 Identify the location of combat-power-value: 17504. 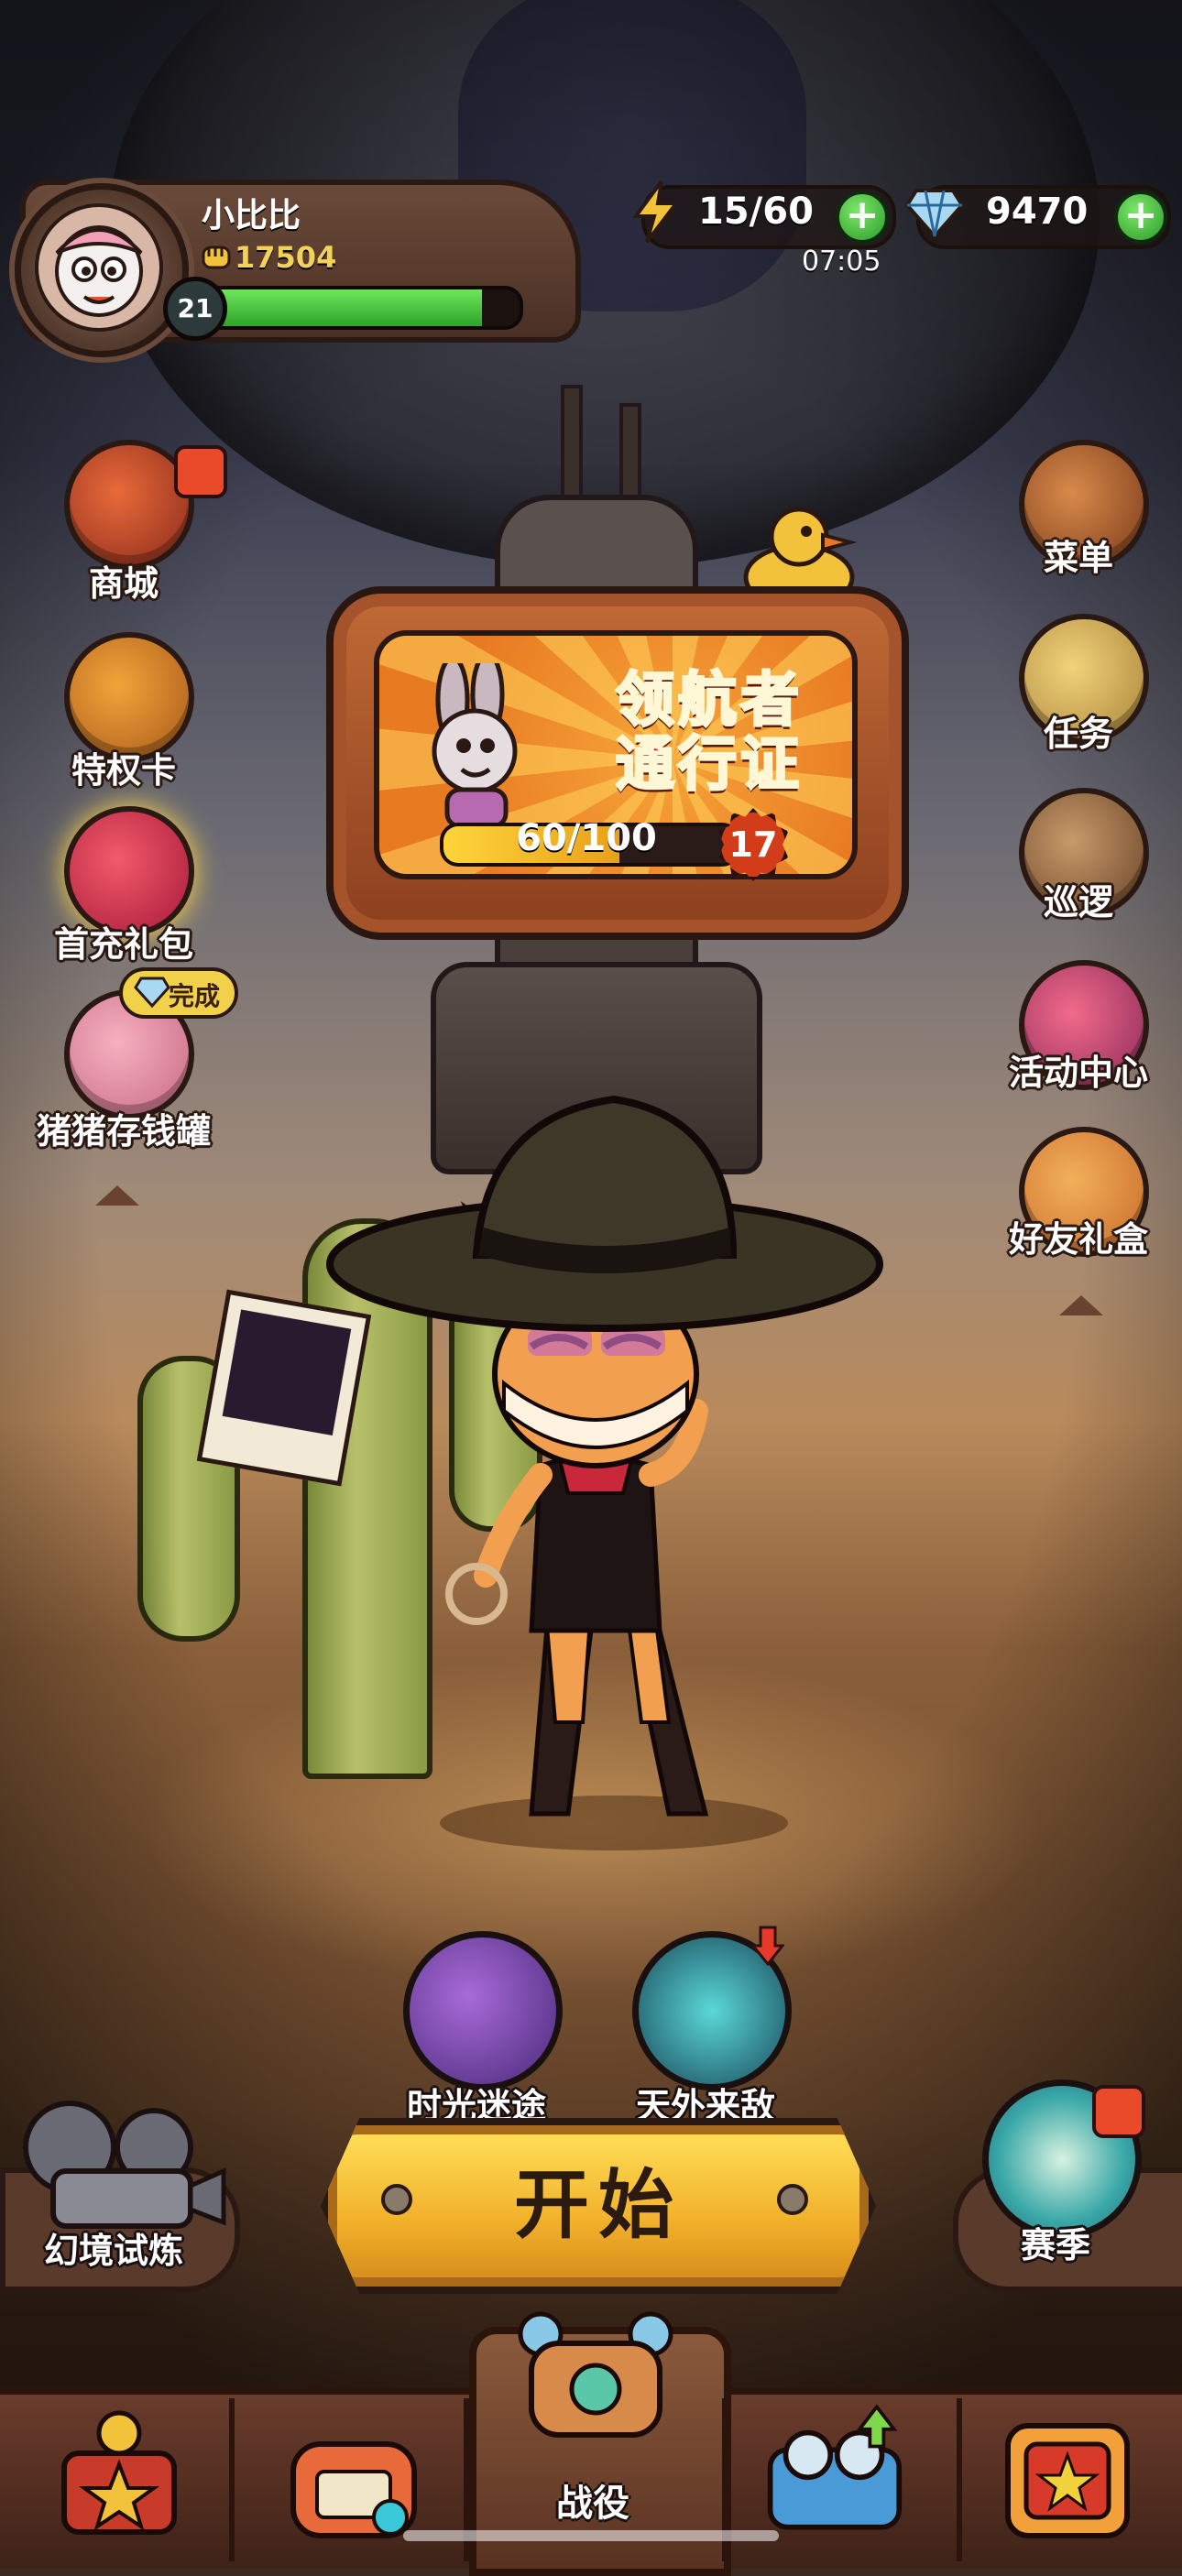
(286, 257).